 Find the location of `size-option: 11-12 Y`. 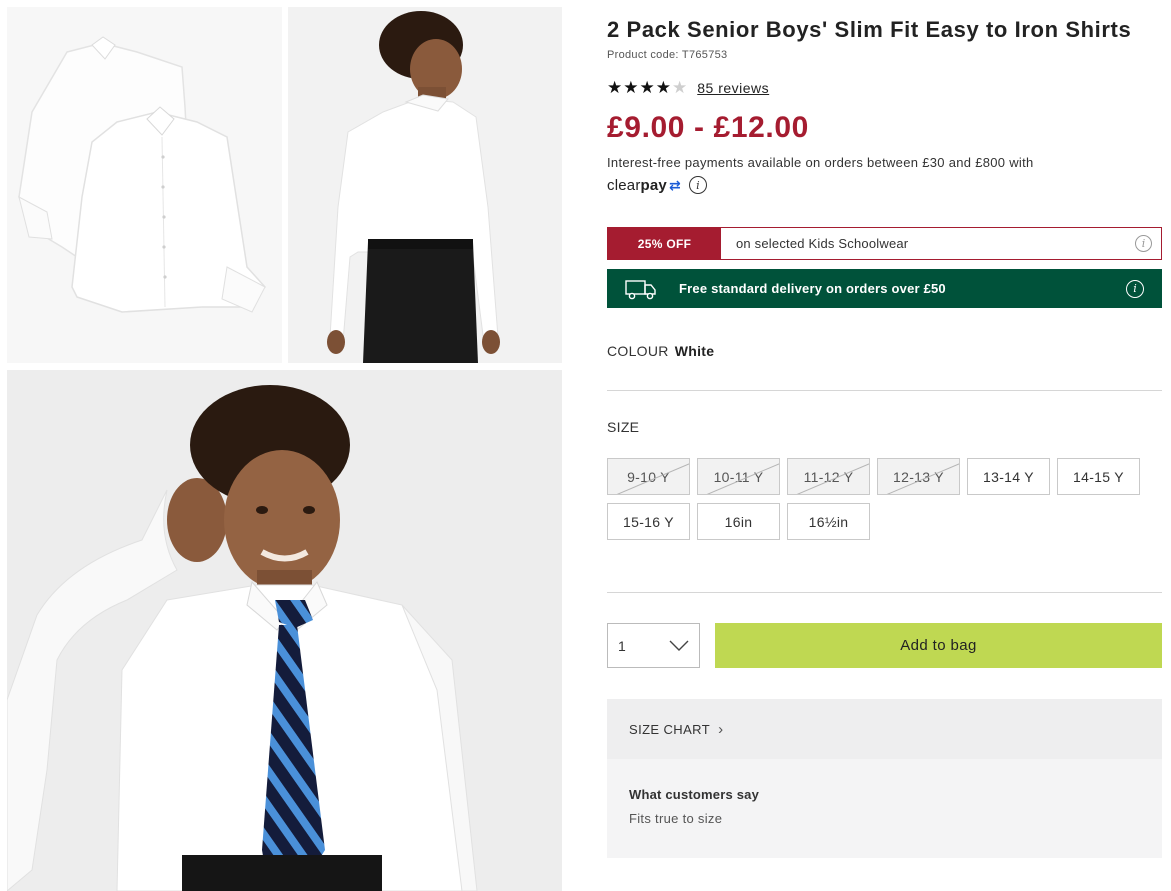

size-option: 11-12 Y is located at coordinates (828, 476).